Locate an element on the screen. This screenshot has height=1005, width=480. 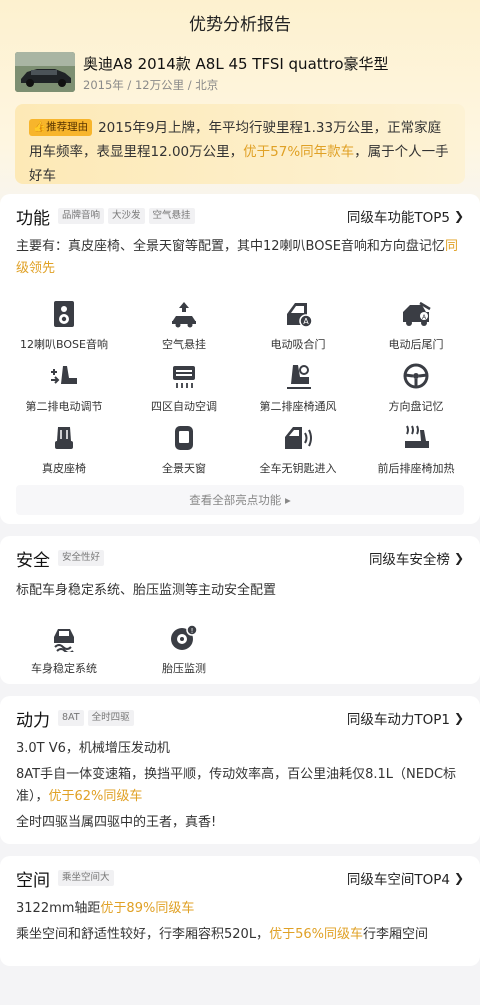
feature-item: 方向盘记忆 is located at coordinates (416, 390).